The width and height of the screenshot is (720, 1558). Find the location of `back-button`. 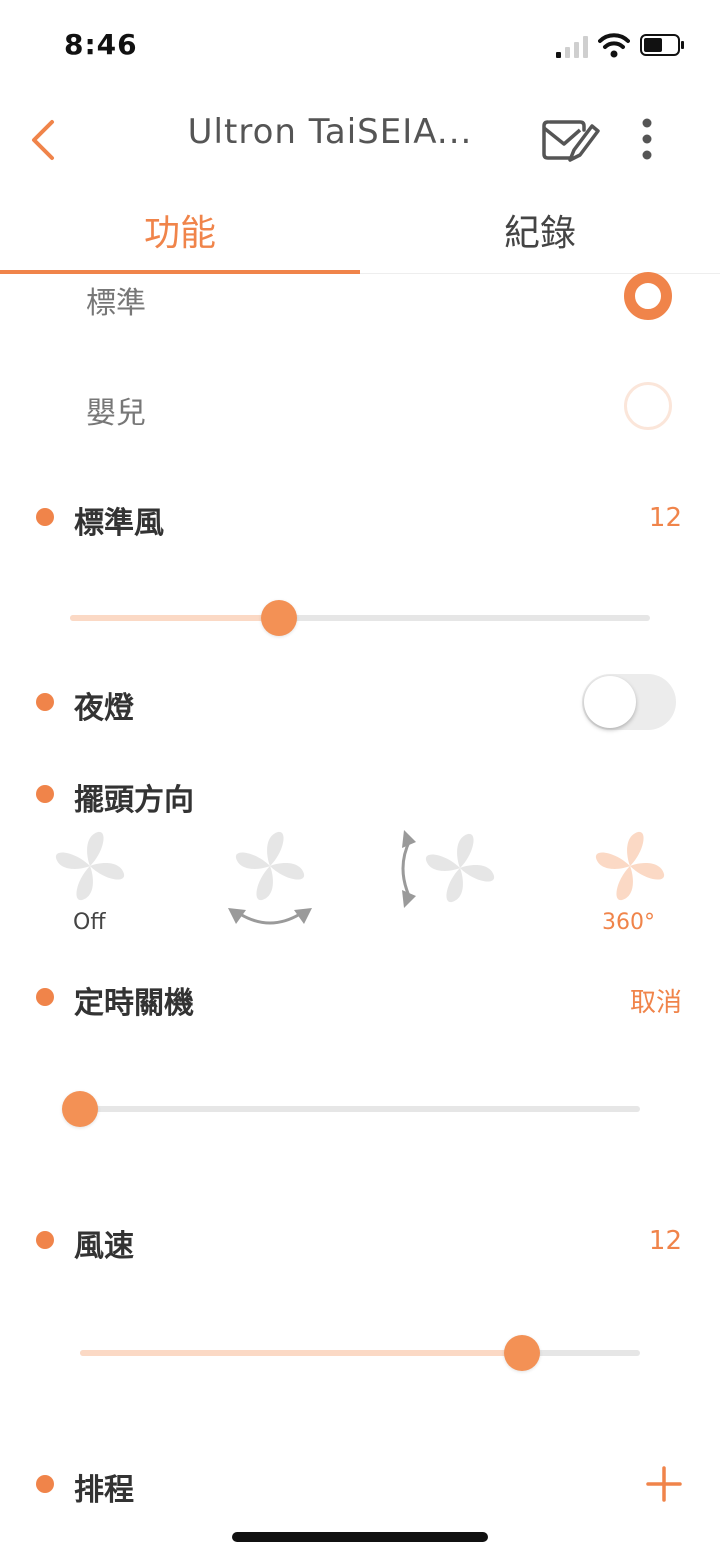

back-button is located at coordinates (44, 140).